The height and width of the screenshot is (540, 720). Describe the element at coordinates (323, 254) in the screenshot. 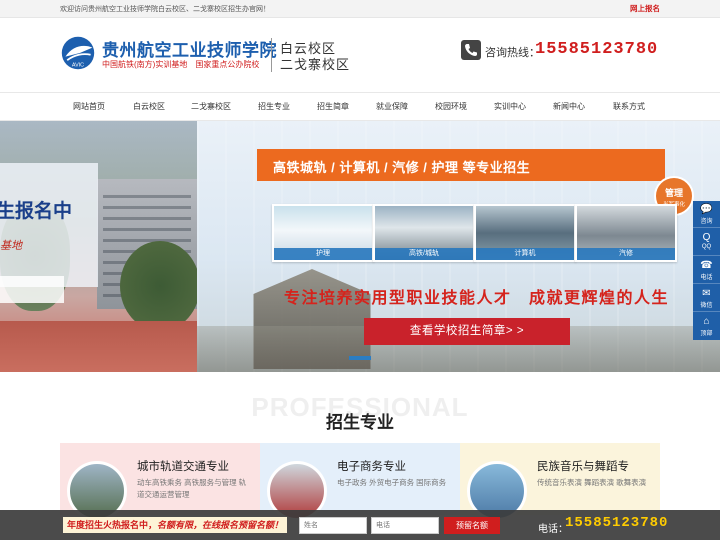

I see `photo-caption: 护理` at that location.